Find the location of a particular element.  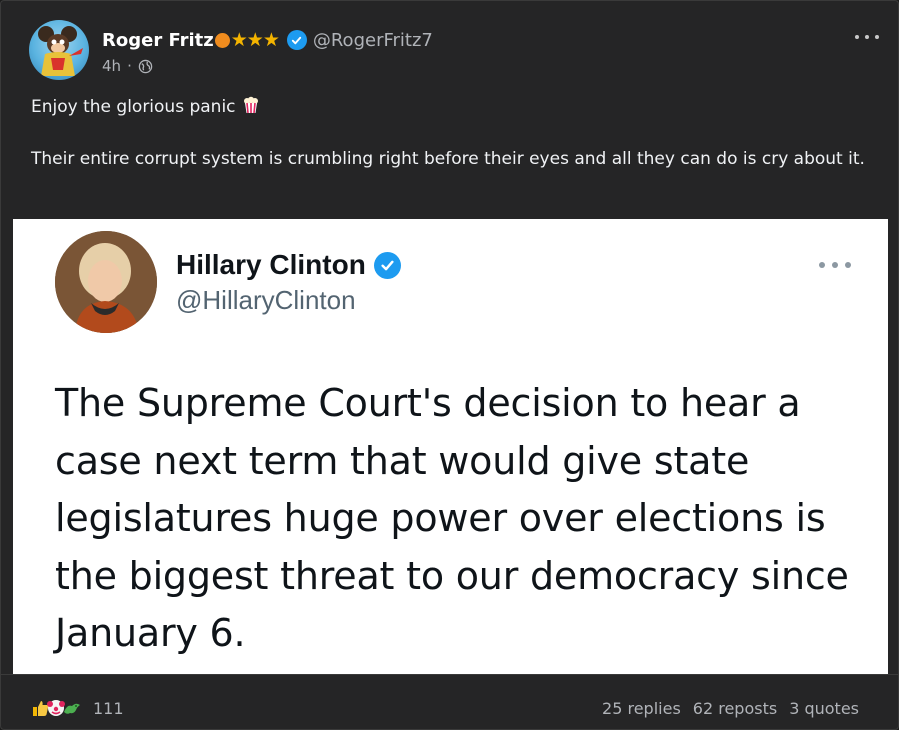

author-name: Roger Fritz is located at coordinates (158, 40).